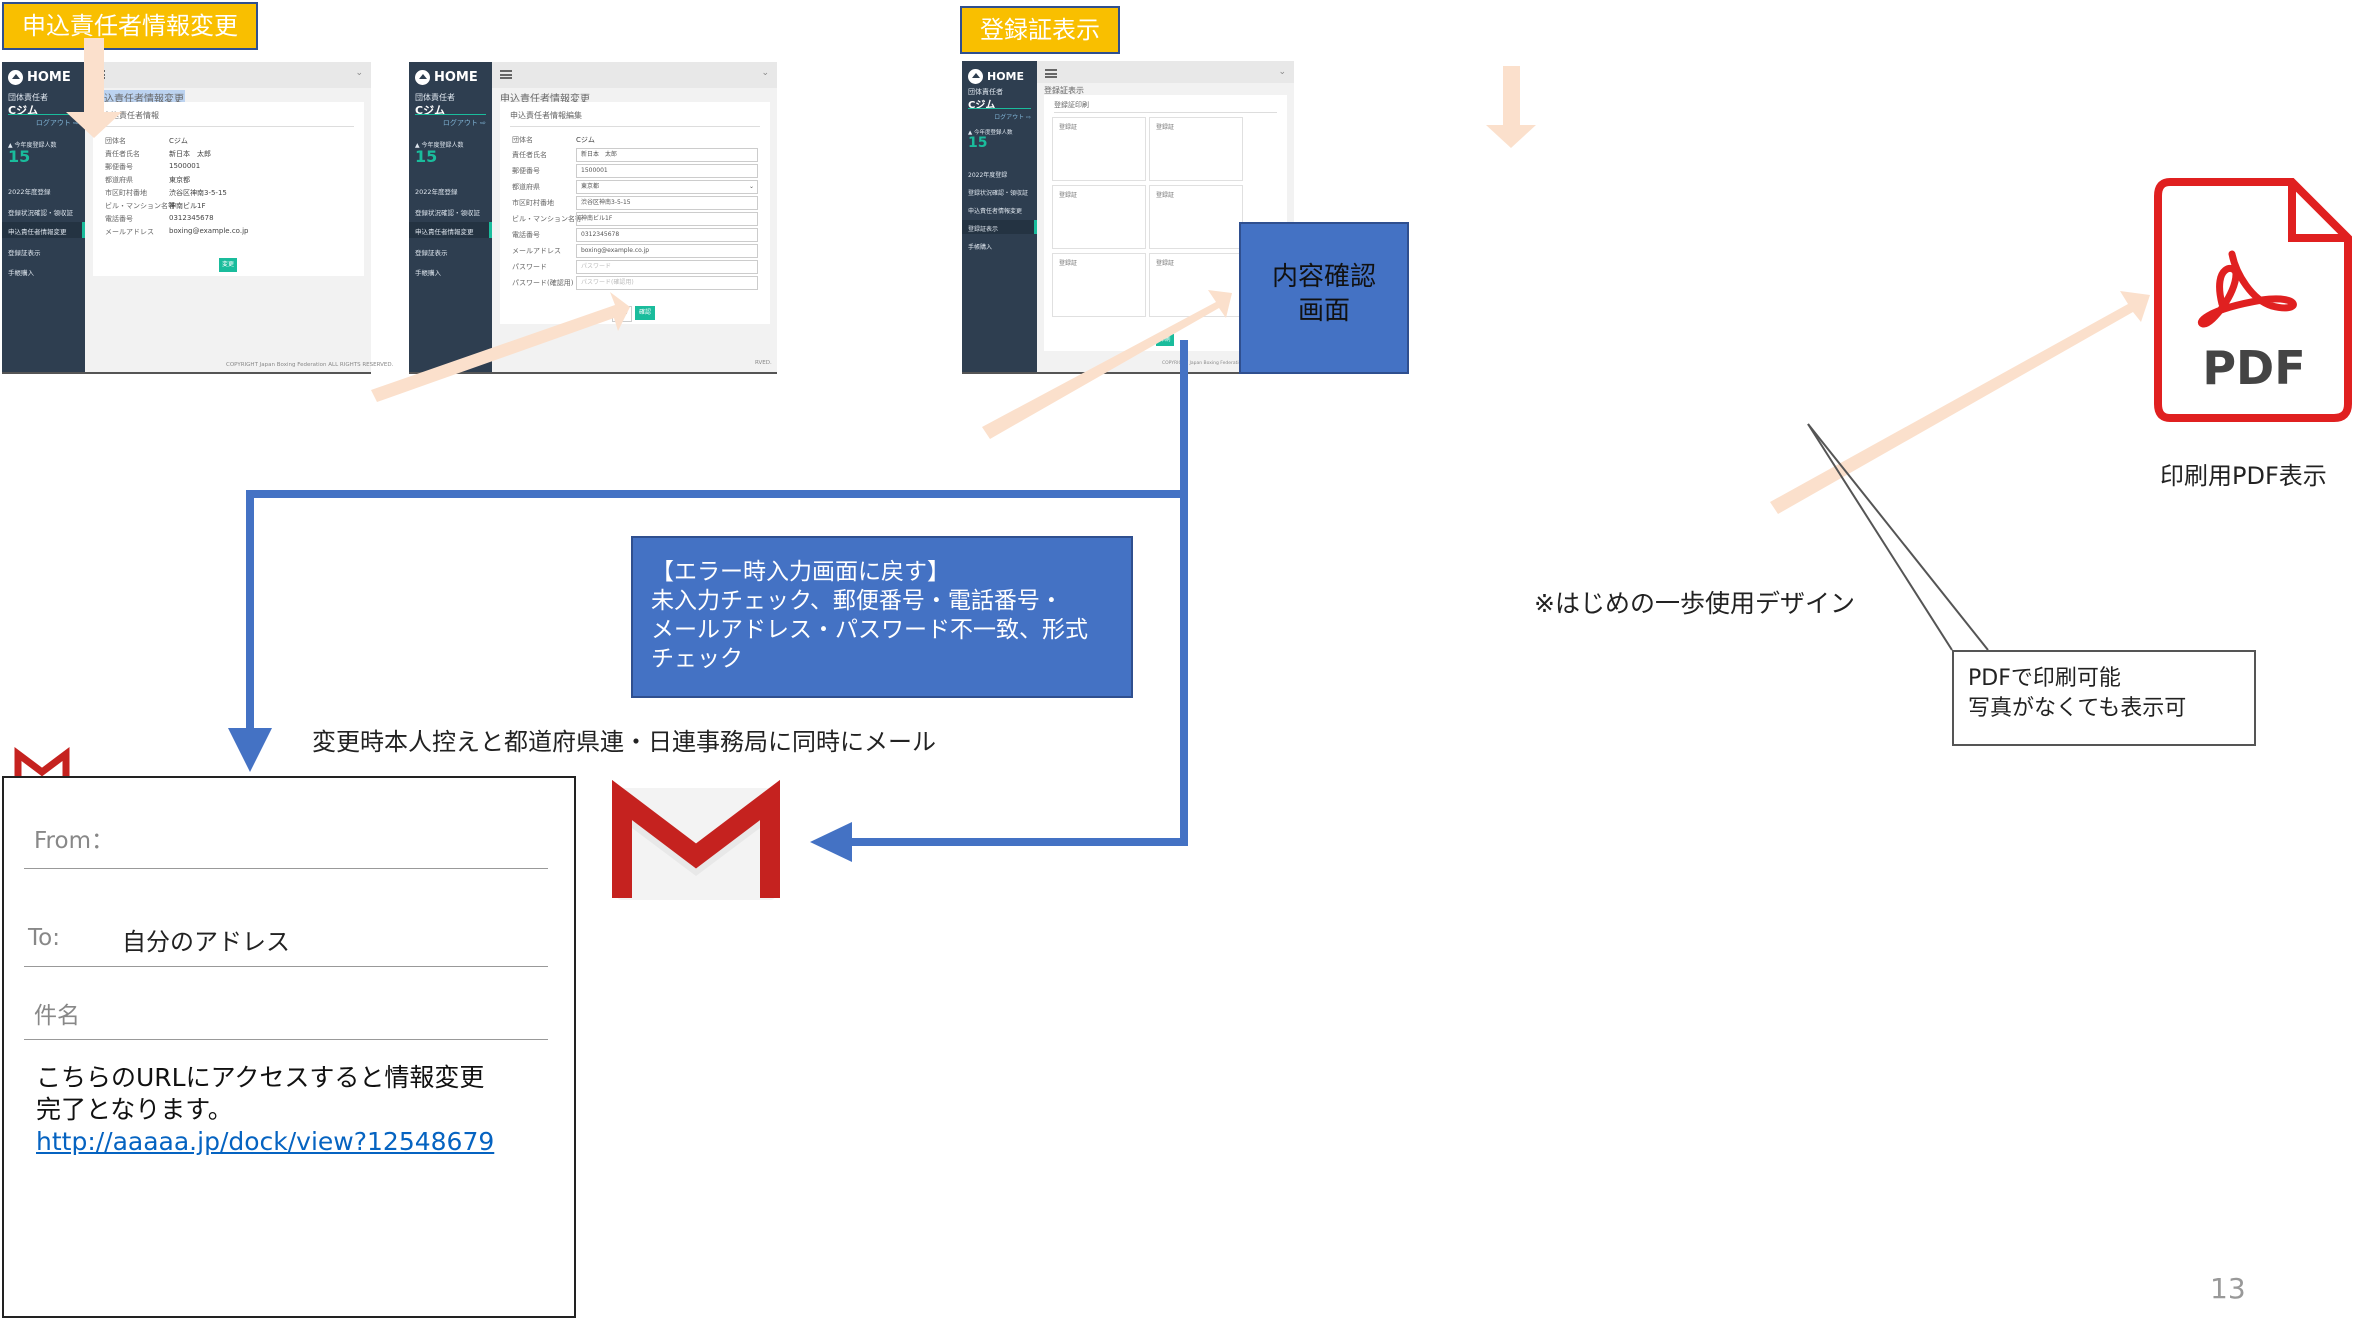 Image resolution: width=2356 pixels, height=1322 pixels. What do you see at coordinates (265, 1141) in the screenshot?
I see `email-url-link: http://aaaaa.jp/dock/view?12548679` at bounding box center [265, 1141].